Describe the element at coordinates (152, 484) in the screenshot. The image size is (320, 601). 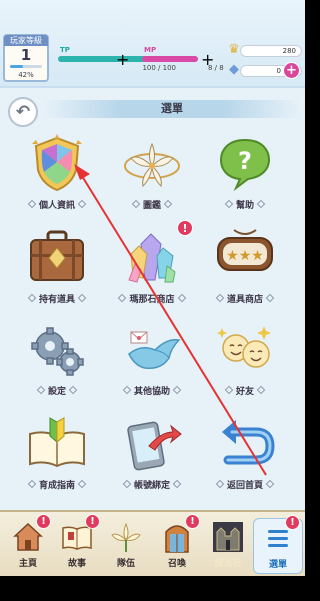
I see `menu-item-label: 帳號綁定` at that location.